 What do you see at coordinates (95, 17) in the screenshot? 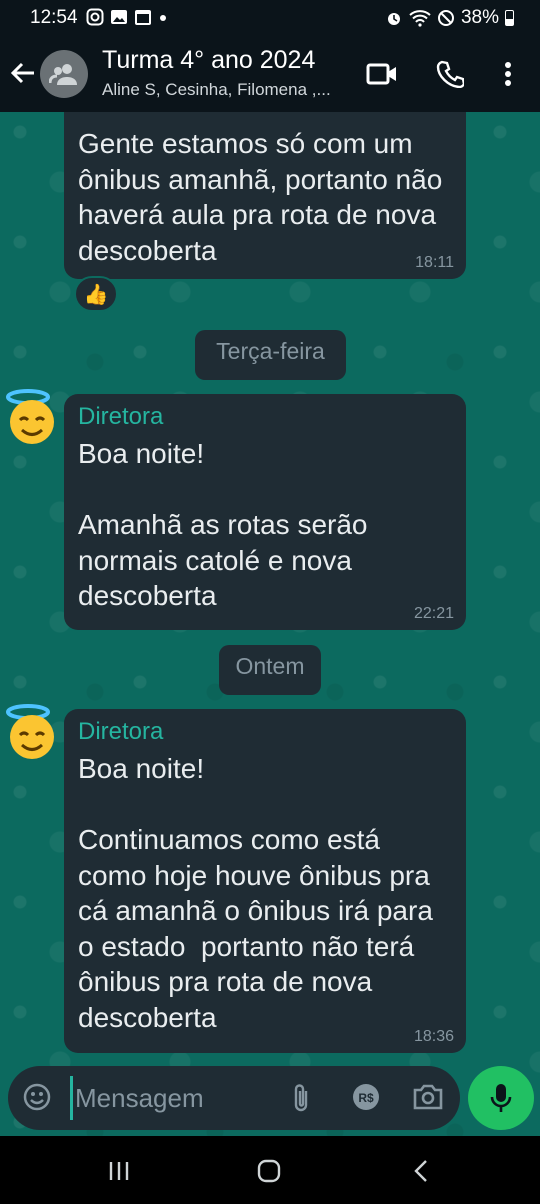
I see `instagram-icon` at bounding box center [95, 17].